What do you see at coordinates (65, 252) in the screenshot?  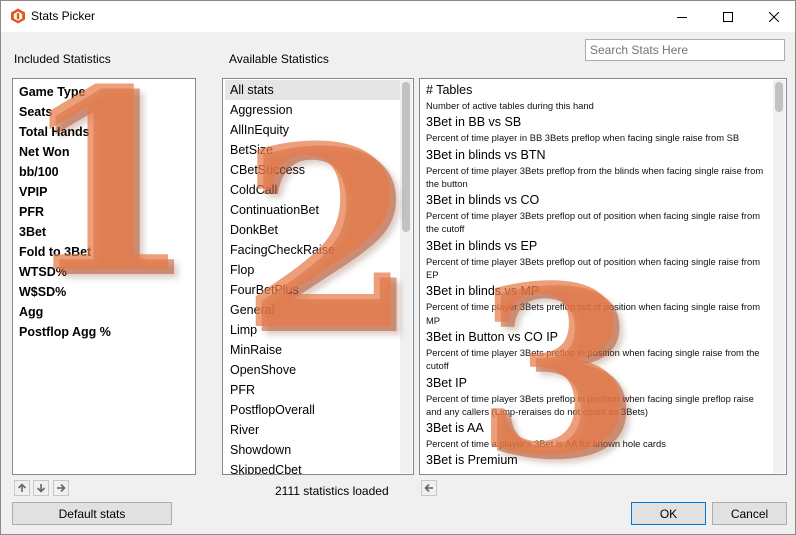 I see `included-stat-item: Fold to 3Bet` at bounding box center [65, 252].